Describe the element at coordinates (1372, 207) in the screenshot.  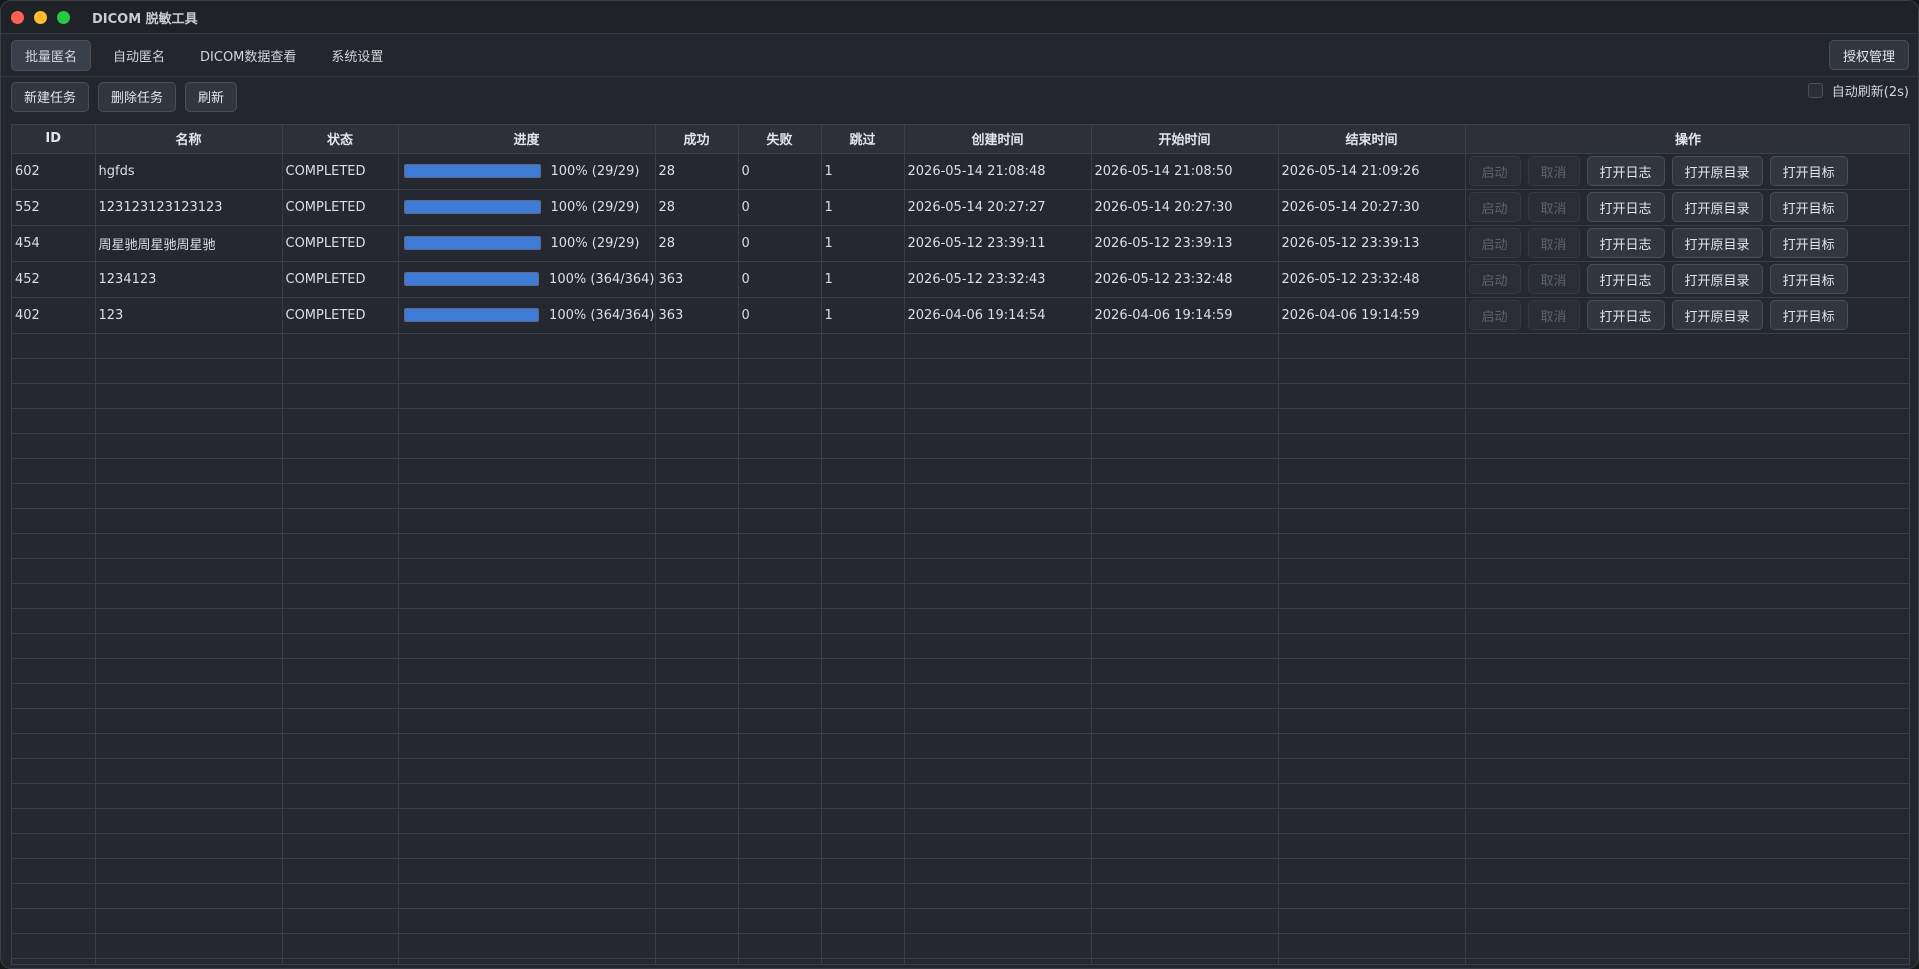
I see `cell-ended: 2026-05-14 20:27:30` at that location.